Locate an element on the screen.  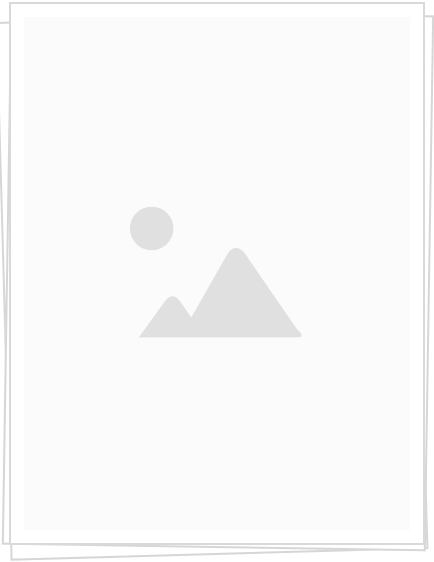
image-placeholder-icon is located at coordinates (215, 272).